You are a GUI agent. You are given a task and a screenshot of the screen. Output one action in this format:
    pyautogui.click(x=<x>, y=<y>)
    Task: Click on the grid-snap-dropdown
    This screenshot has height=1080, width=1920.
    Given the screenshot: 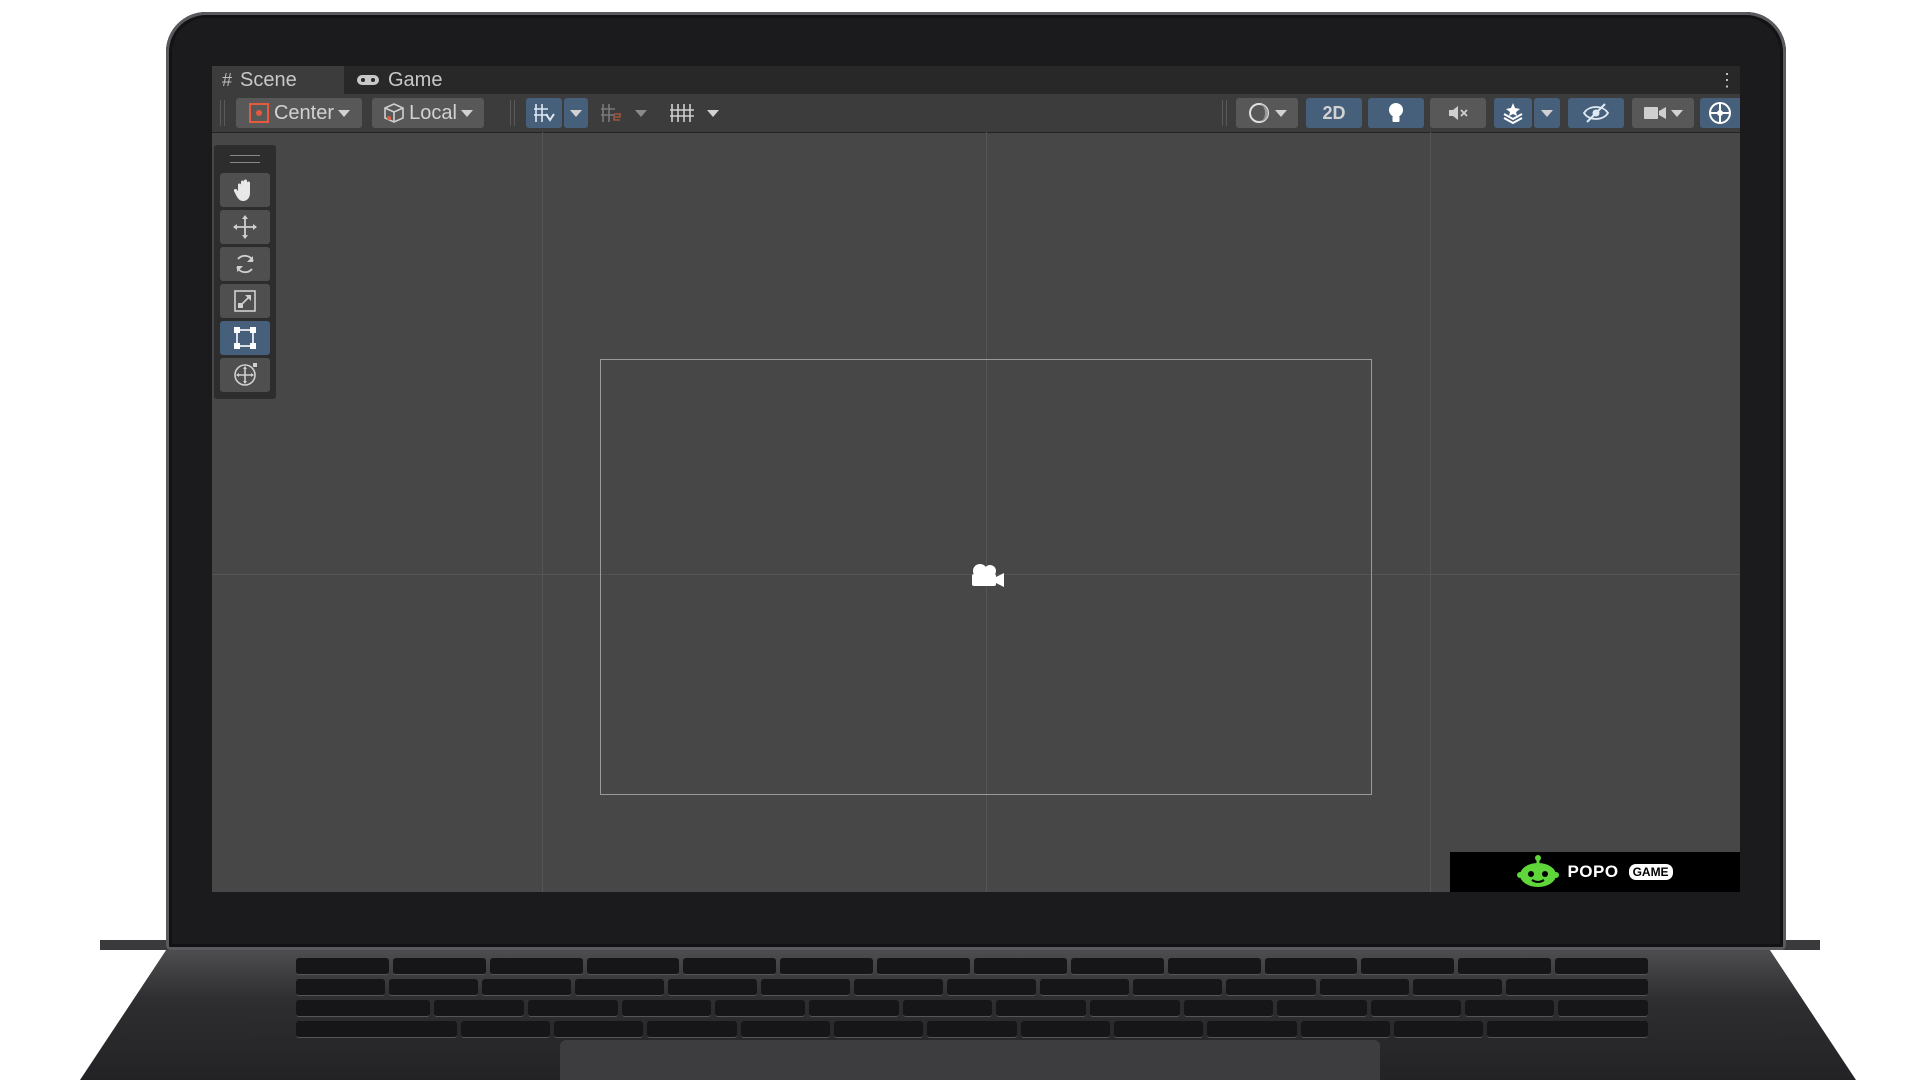 What is the action you would take?
    pyautogui.click(x=576, y=113)
    